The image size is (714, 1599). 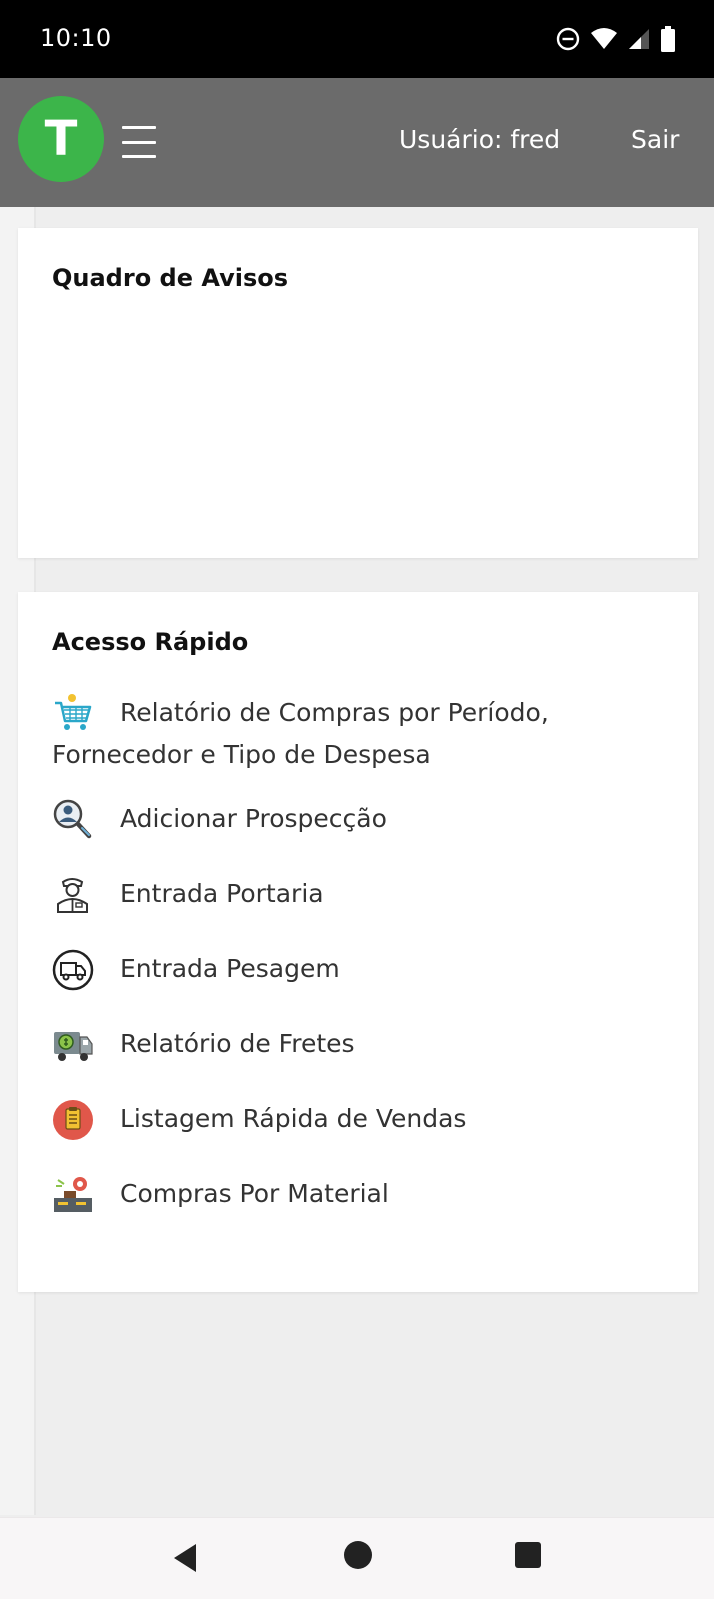 I want to click on app-logo: T, so click(x=61, y=139).